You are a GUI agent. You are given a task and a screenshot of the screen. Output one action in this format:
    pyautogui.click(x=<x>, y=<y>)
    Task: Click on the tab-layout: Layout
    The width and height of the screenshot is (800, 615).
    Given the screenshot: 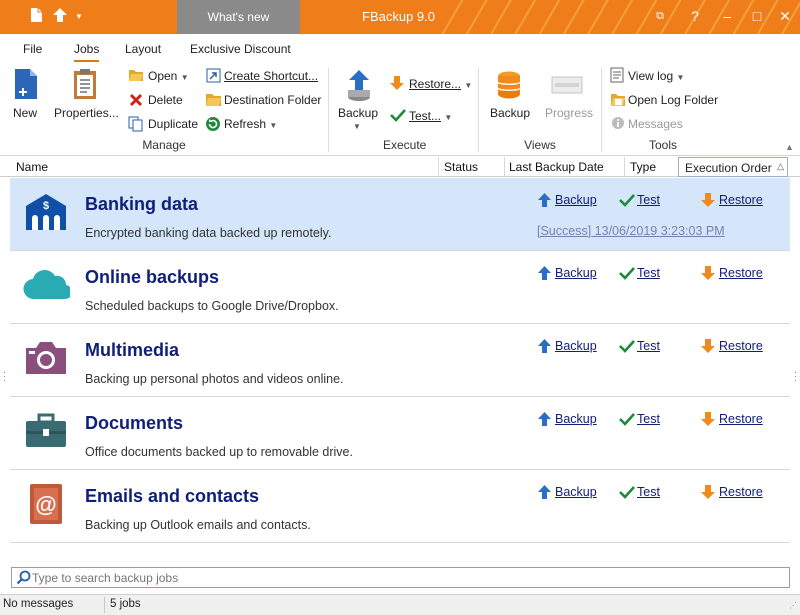 What is the action you would take?
    pyautogui.click(x=143, y=49)
    